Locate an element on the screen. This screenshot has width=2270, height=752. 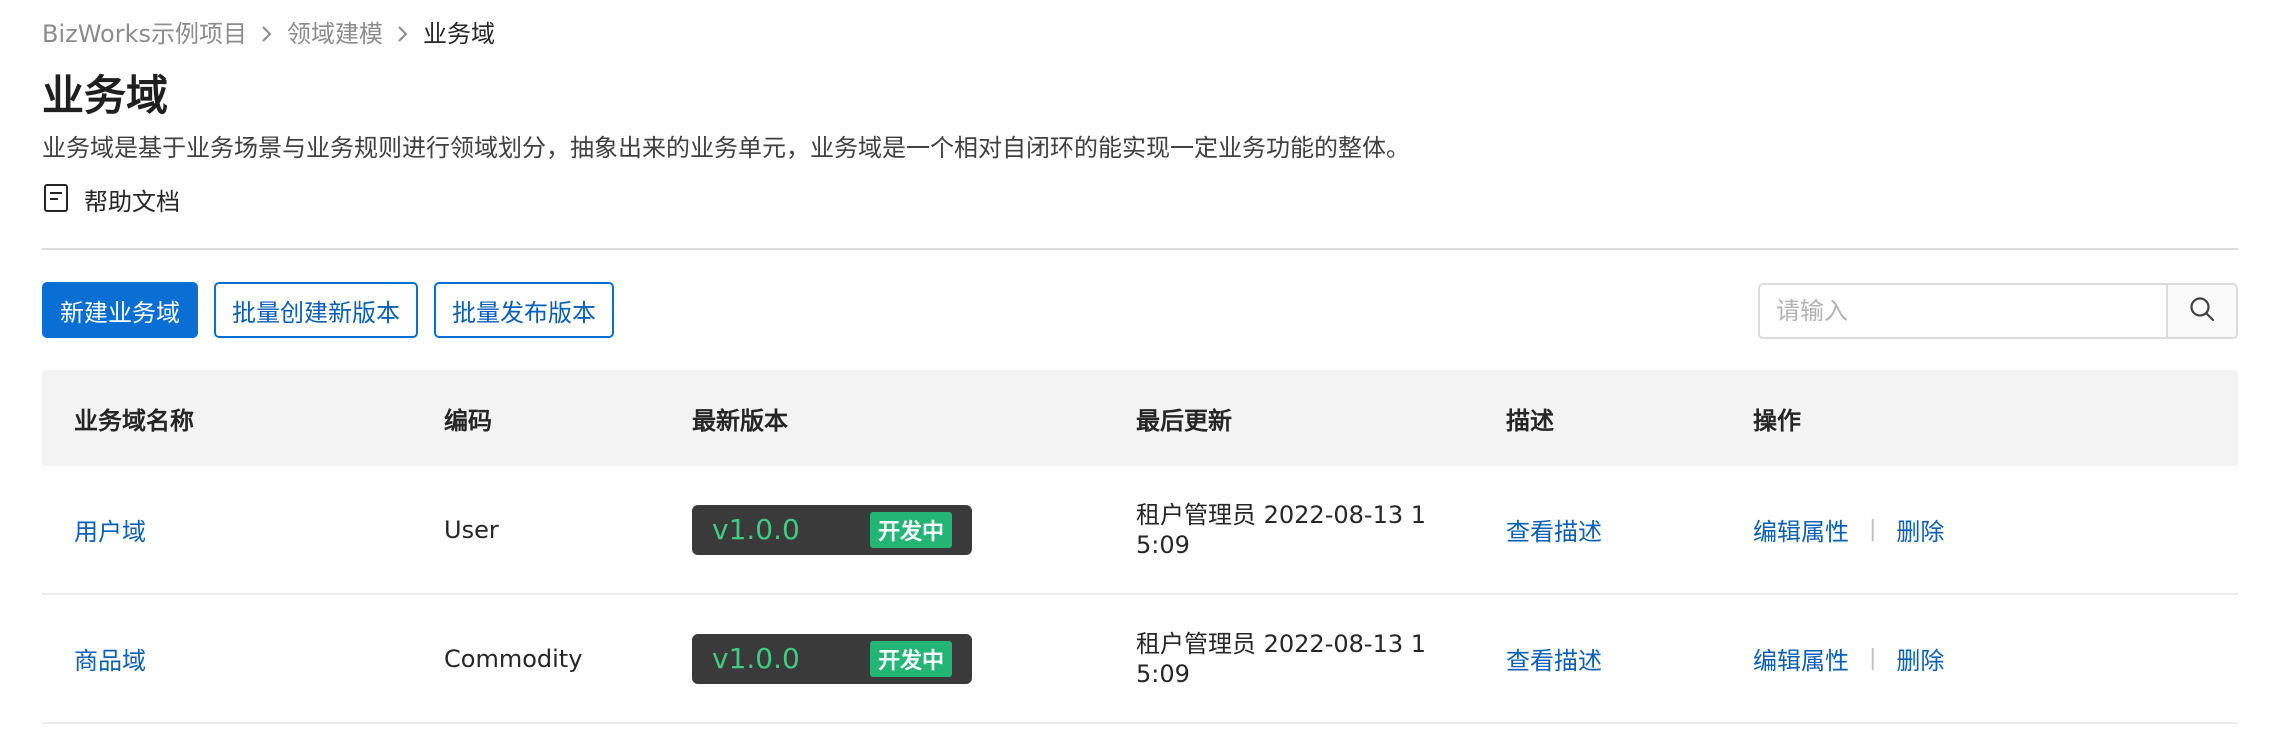
column-header-name: 业务域名称 is located at coordinates (134, 420).